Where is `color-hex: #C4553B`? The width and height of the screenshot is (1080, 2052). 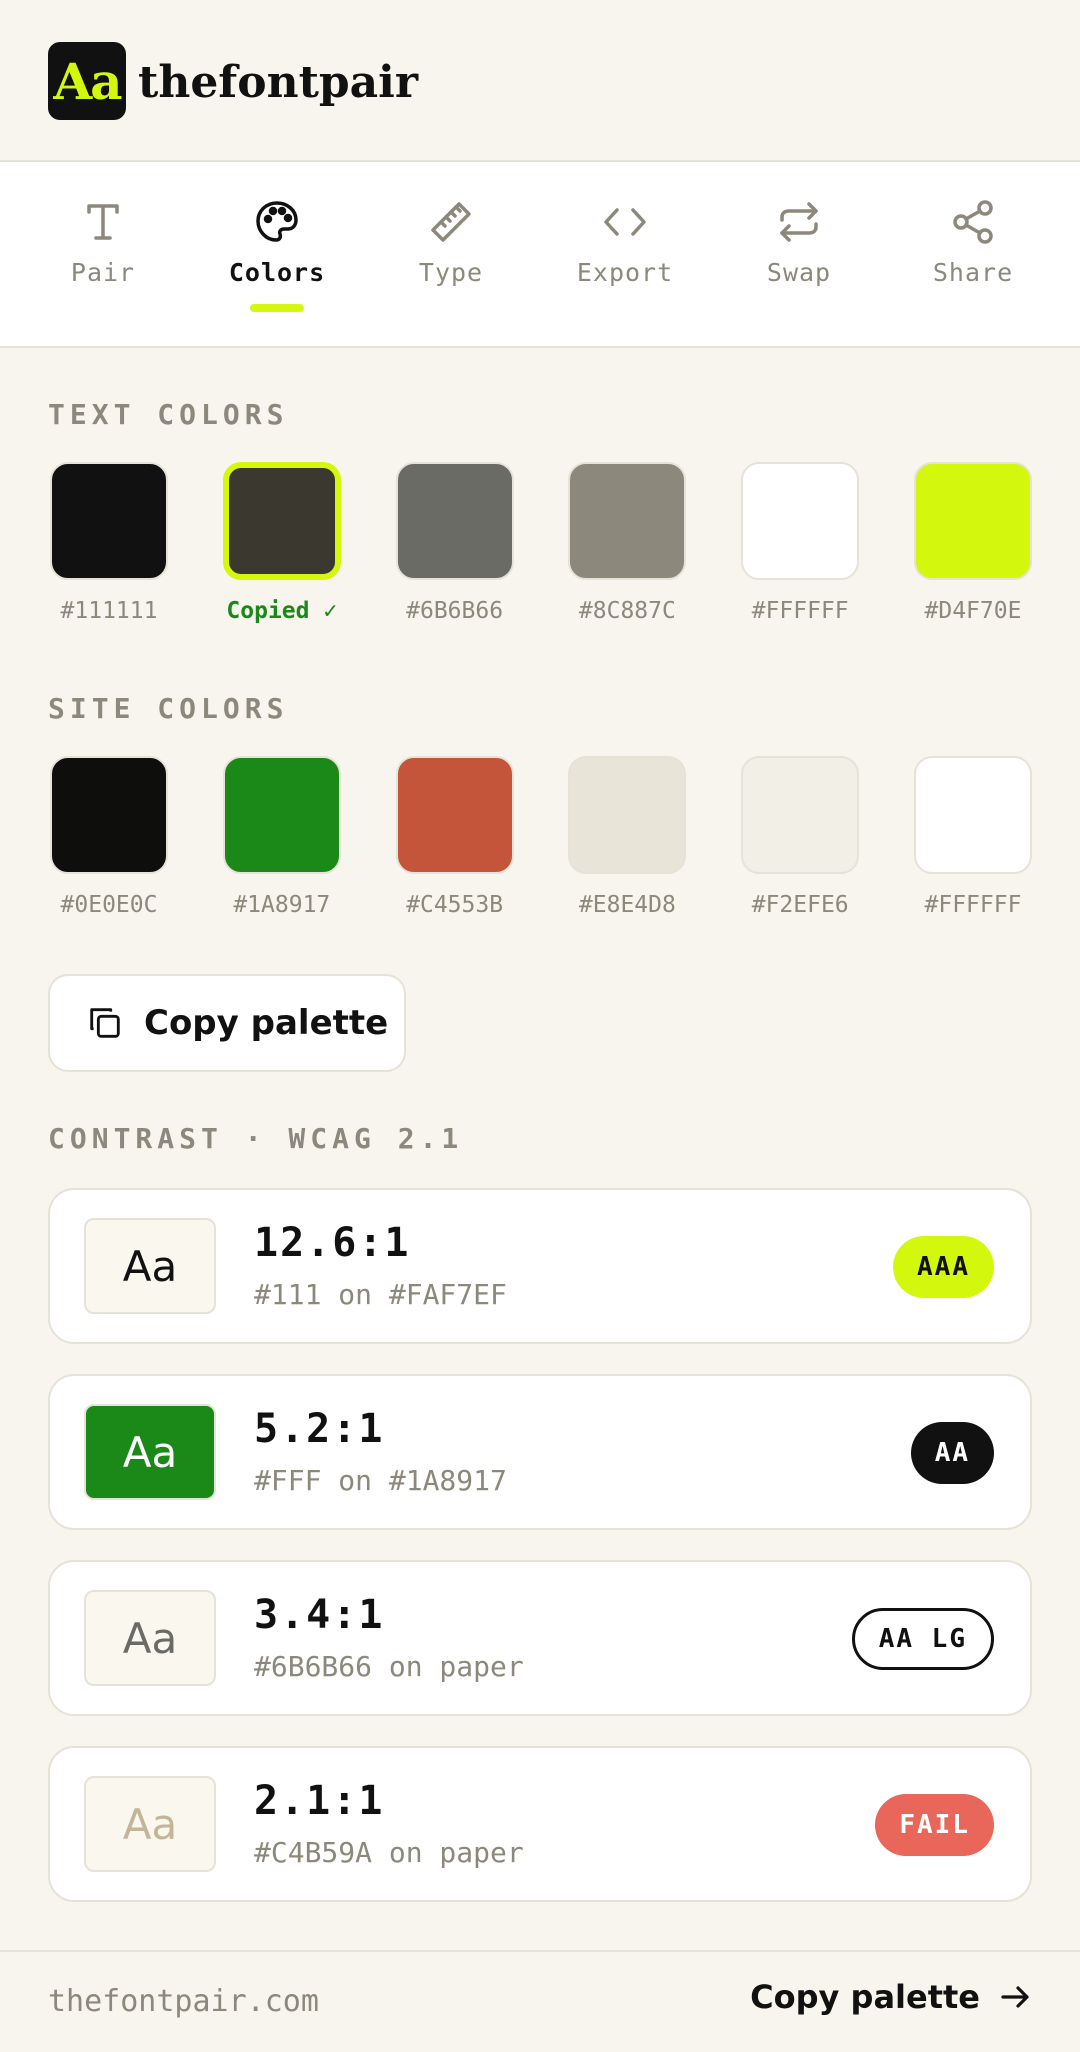
color-hex: #C4553B is located at coordinates (455, 905).